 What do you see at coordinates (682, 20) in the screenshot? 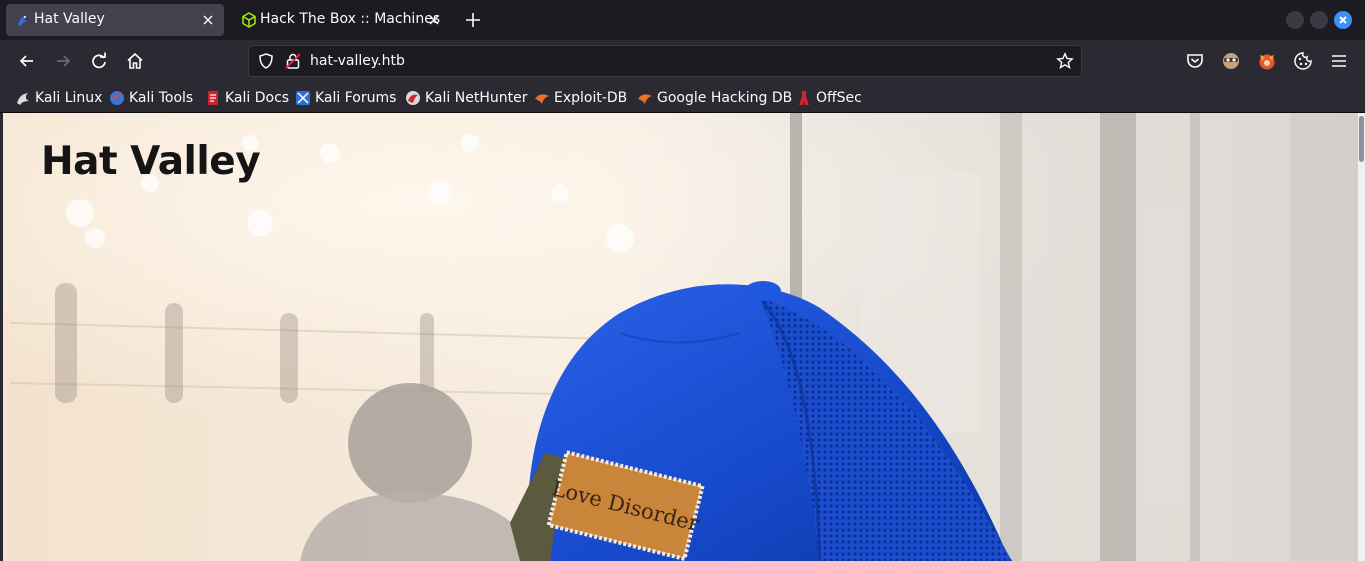
I see `tab-strip: Hat Valley Hack The Box :: Machines` at bounding box center [682, 20].